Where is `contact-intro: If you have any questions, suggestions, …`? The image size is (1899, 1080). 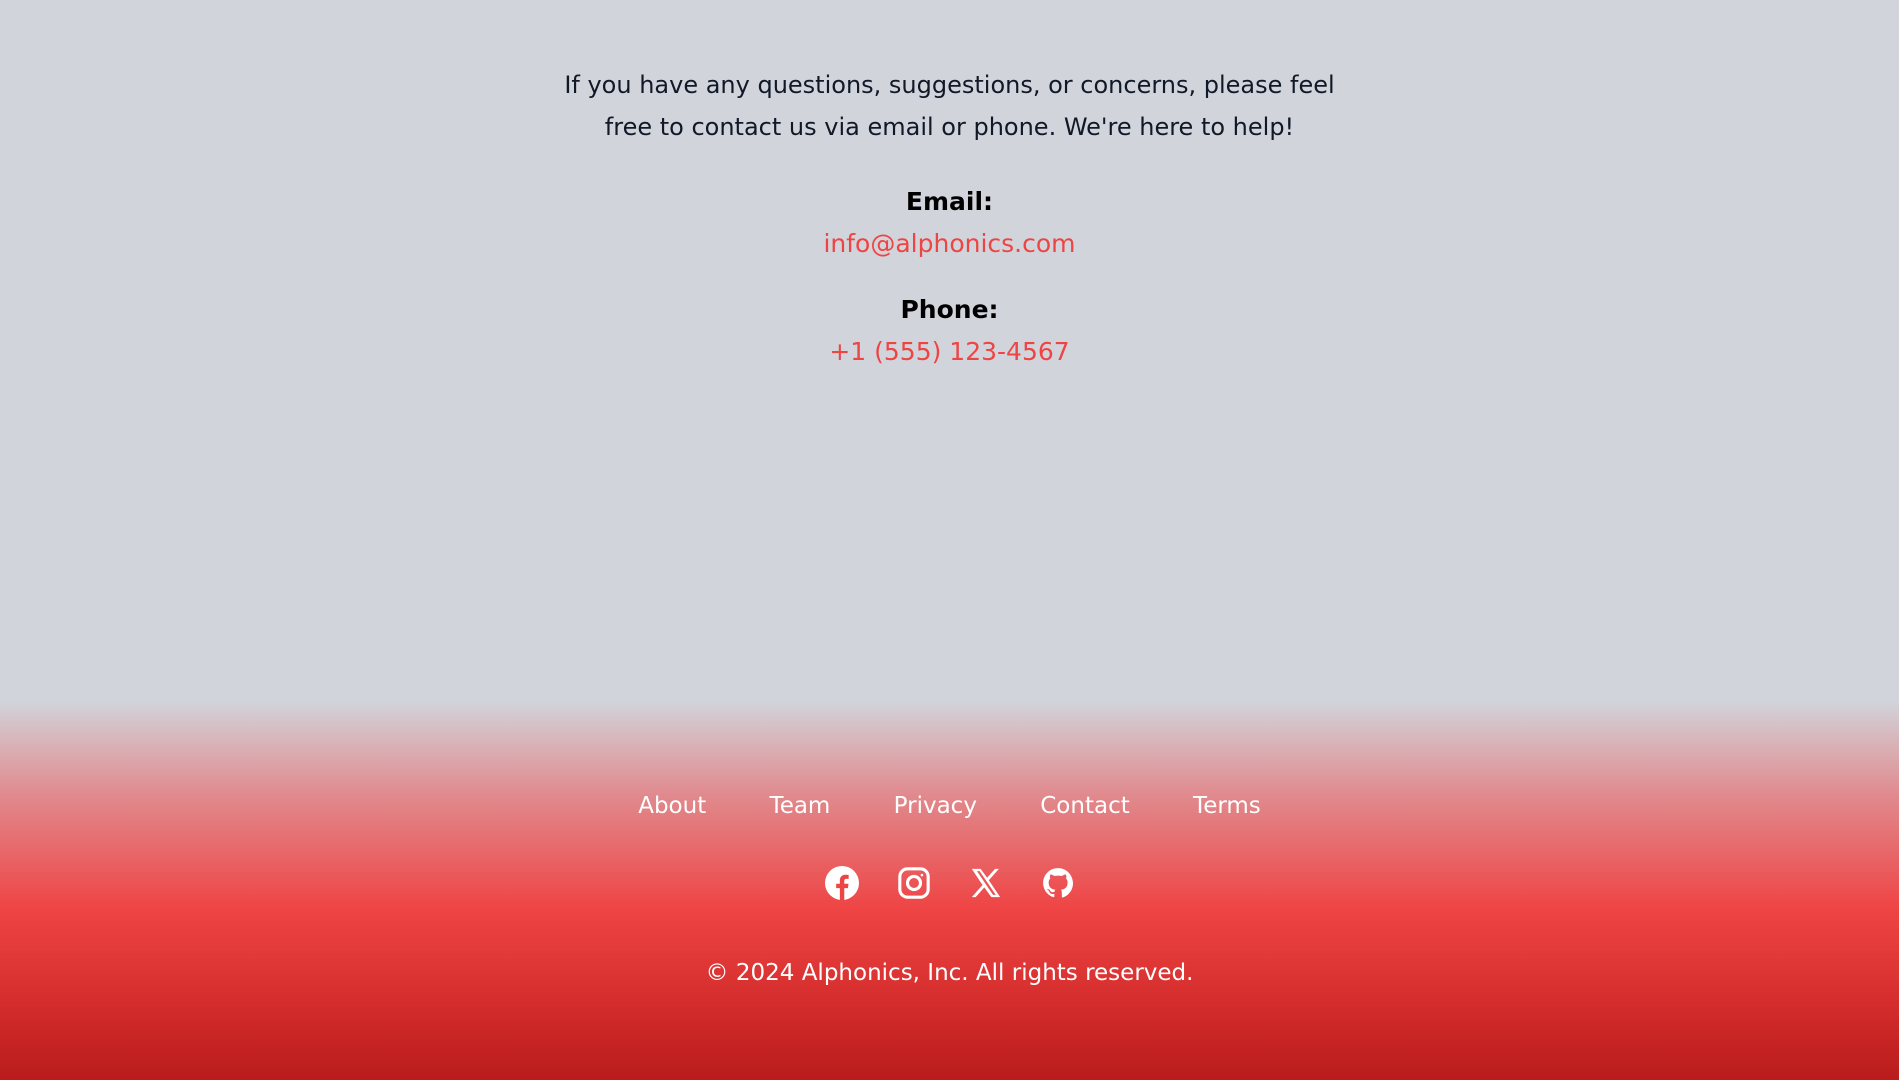 contact-intro: If you have any questions, suggestions, … is located at coordinates (949, 106).